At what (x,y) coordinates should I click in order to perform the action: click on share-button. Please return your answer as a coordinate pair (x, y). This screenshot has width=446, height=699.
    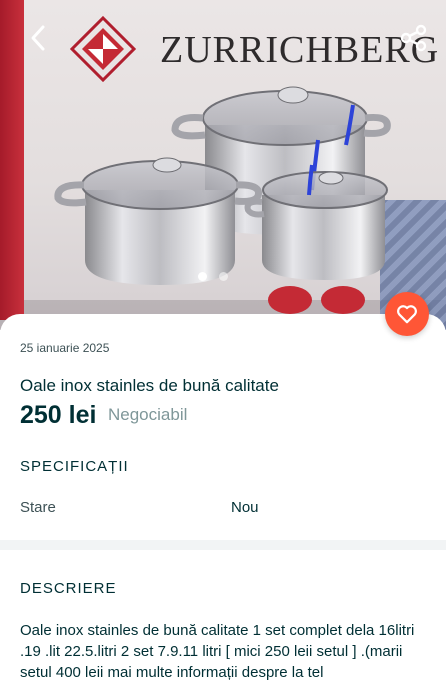
    Looking at the image, I should click on (414, 38).